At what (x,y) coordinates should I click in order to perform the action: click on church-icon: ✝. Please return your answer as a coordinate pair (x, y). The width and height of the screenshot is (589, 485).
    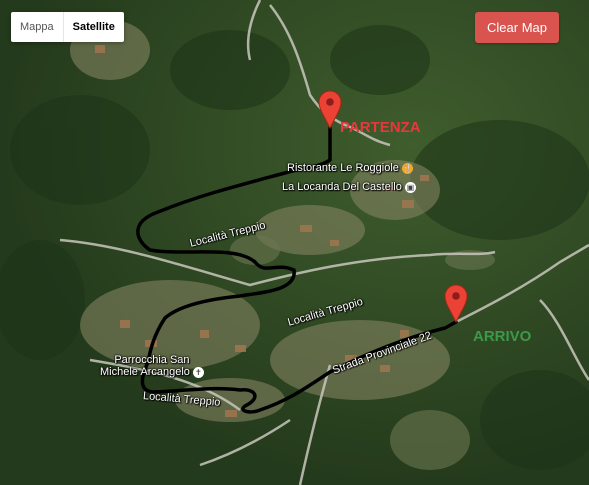
    Looking at the image, I should click on (198, 372).